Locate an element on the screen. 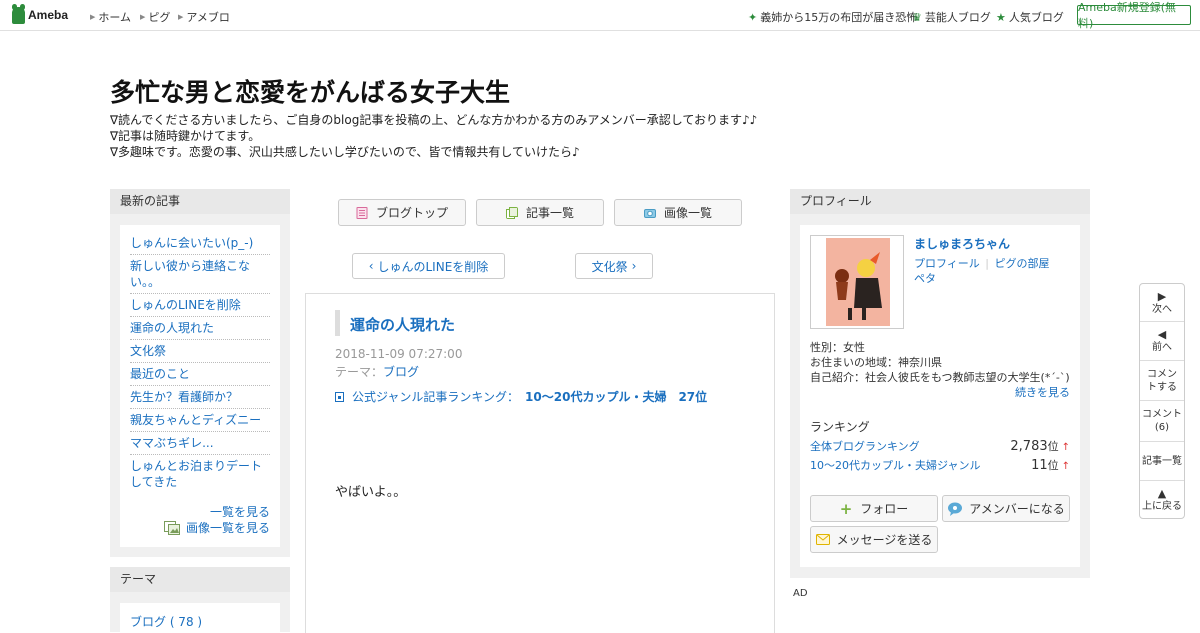 This screenshot has height=633, width=1200. pigg-room-link: ピグの部屋 is located at coordinates (1022, 263).